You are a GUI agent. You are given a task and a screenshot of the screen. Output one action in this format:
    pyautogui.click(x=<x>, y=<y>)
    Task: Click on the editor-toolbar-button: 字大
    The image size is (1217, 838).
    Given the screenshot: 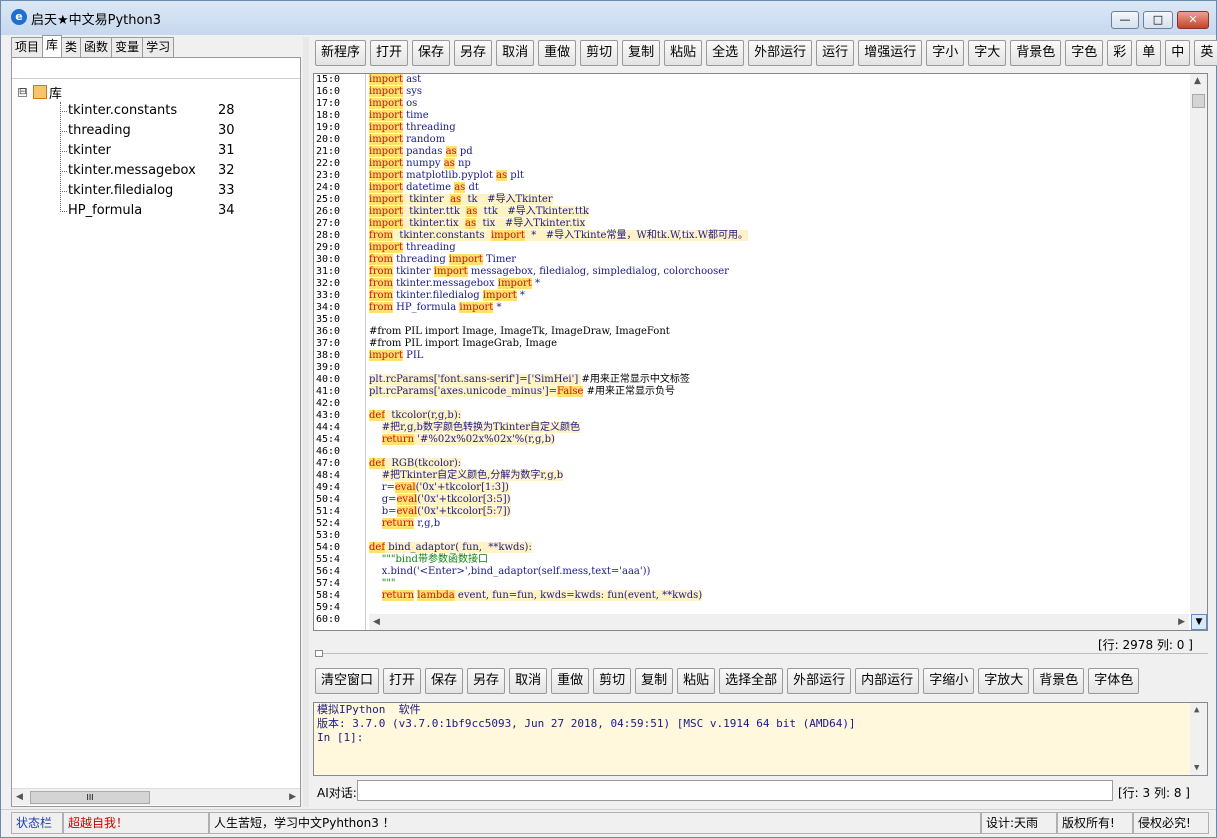 What is the action you would take?
    pyautogui.click(x=987, y=53)
    